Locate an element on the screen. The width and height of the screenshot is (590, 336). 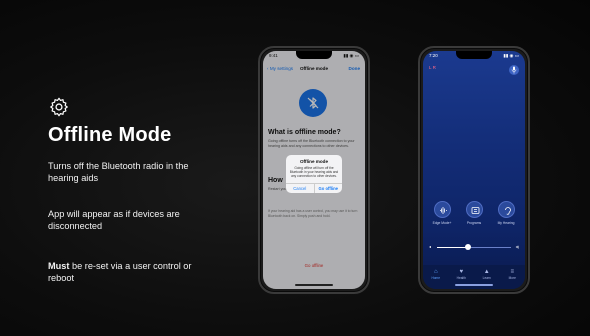
home-screen: 7:20 ▮▮ ◉ ▭ L R Edge Mode+ Programs My H is located at coordinates (474, 170).